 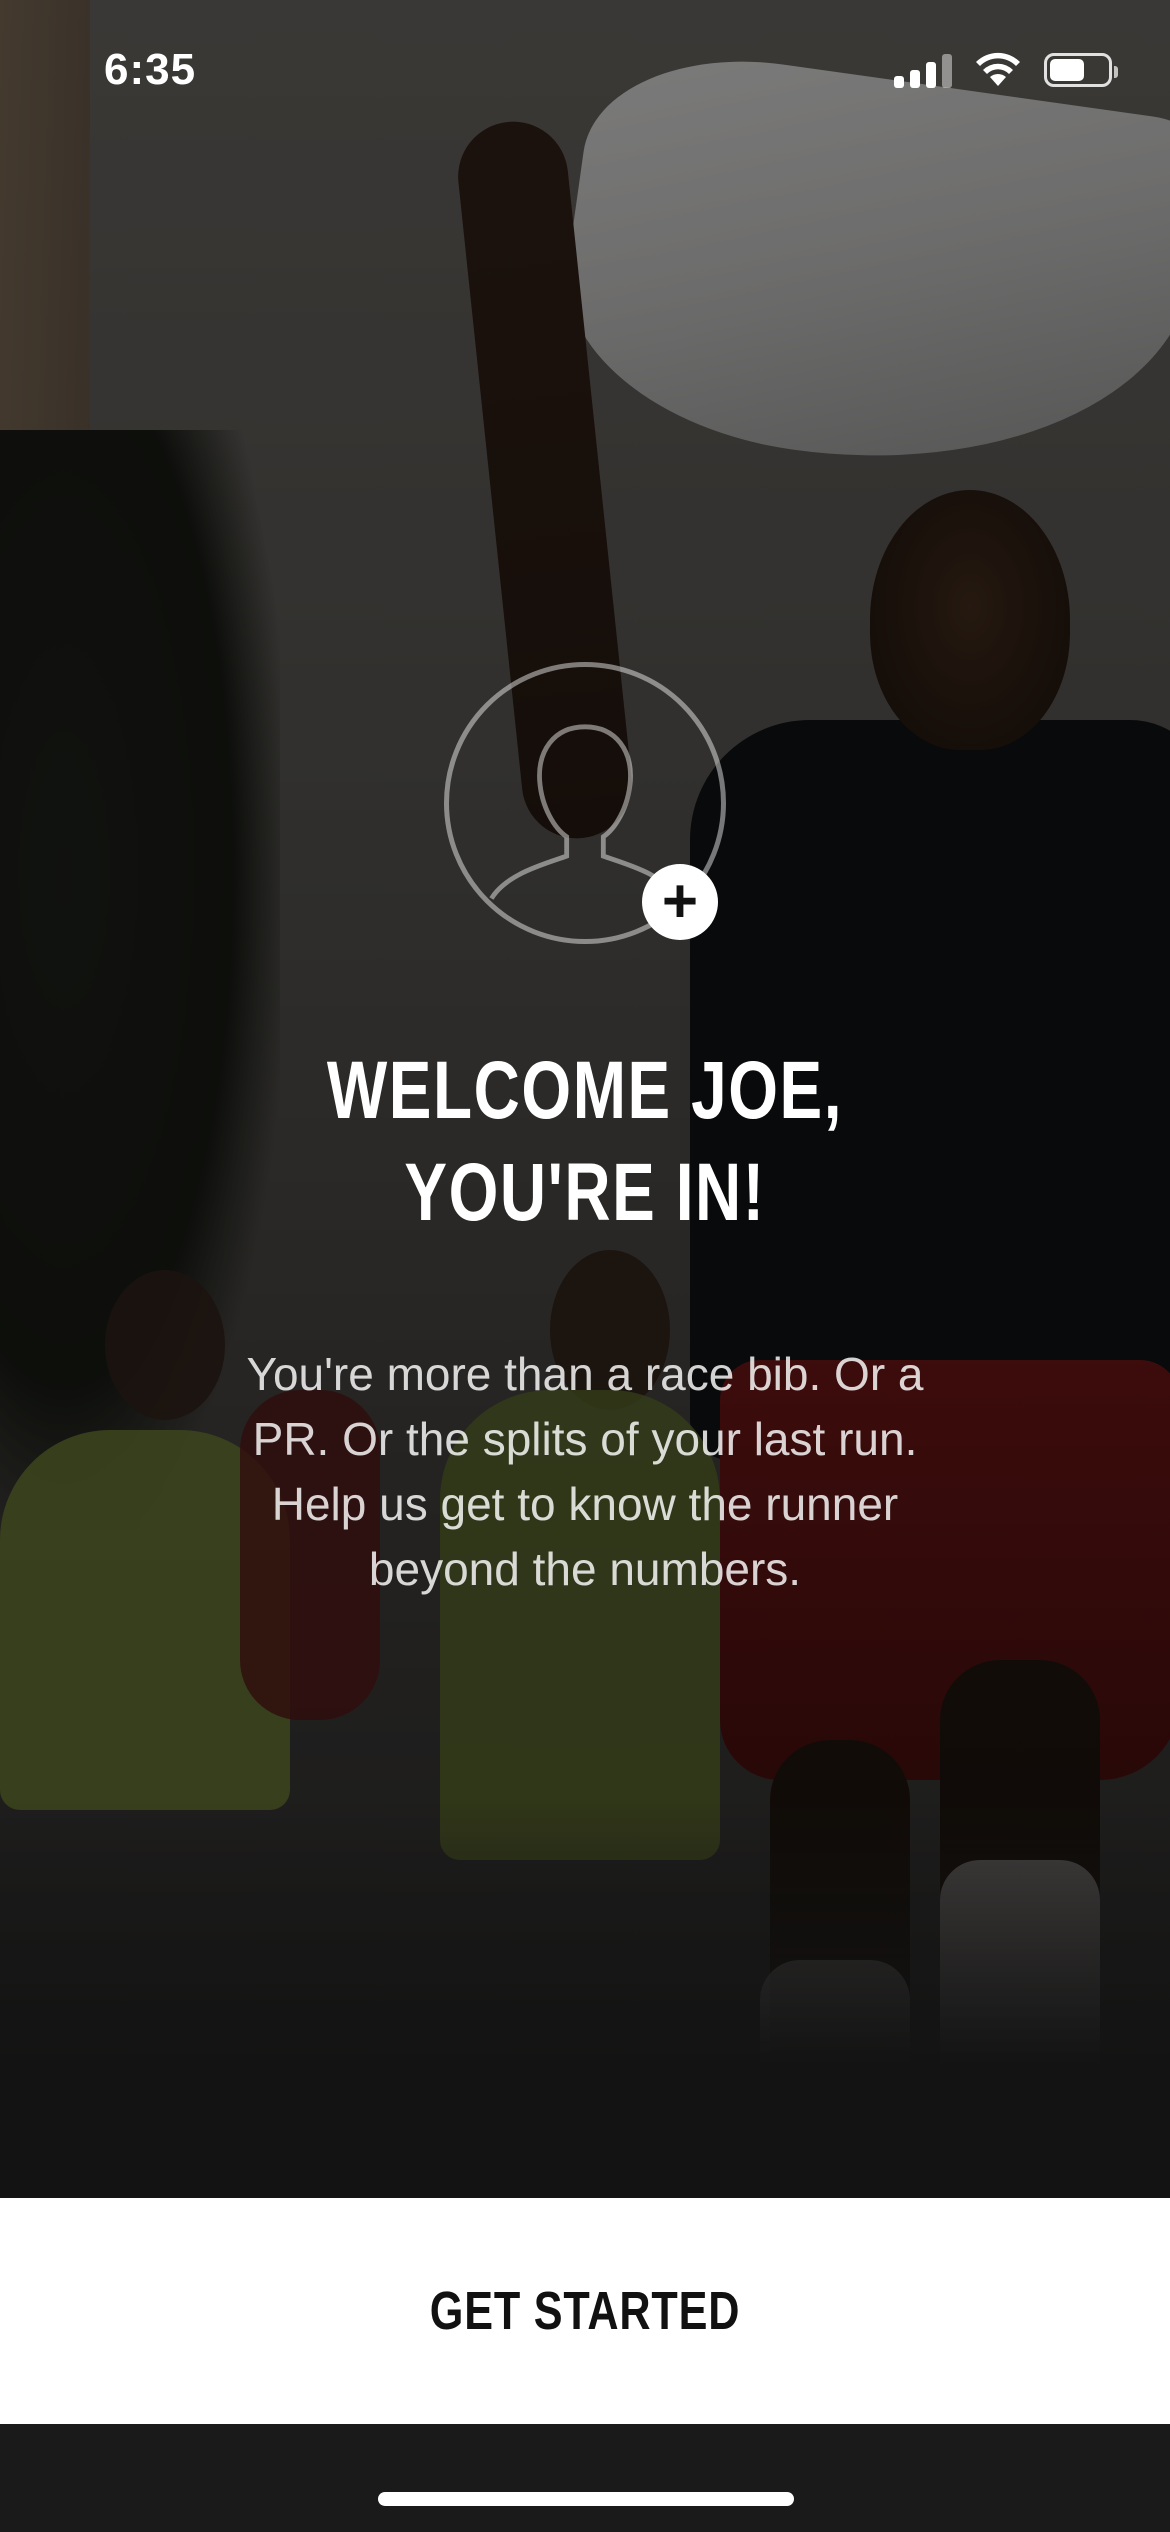 I want to click on get-started-label: GET STARTED, so click(x=585, y=2311).